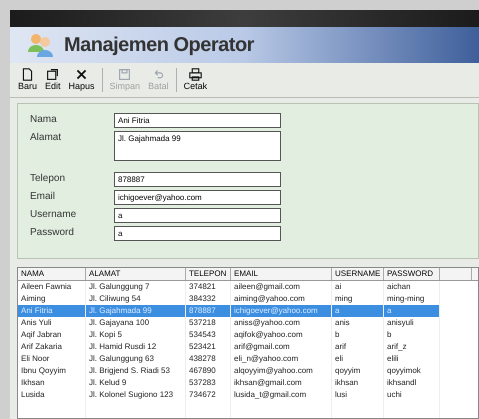  Describe the element at coordinates (281, 323) in the screenshot. I see `table-cell: aniss@yahoo.com` at that location.